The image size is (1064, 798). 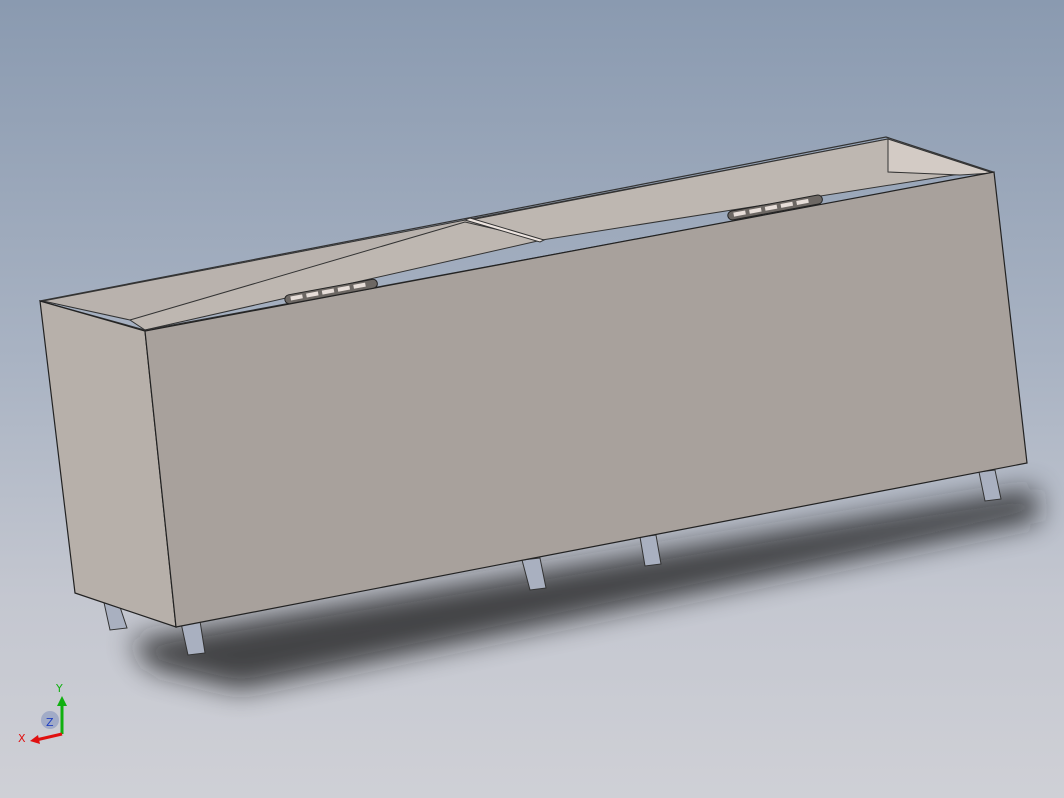 What do you see at coordinates (49, 737) in the screenshot?
I see `x-axis-icon` at bounding box center [49, 737].